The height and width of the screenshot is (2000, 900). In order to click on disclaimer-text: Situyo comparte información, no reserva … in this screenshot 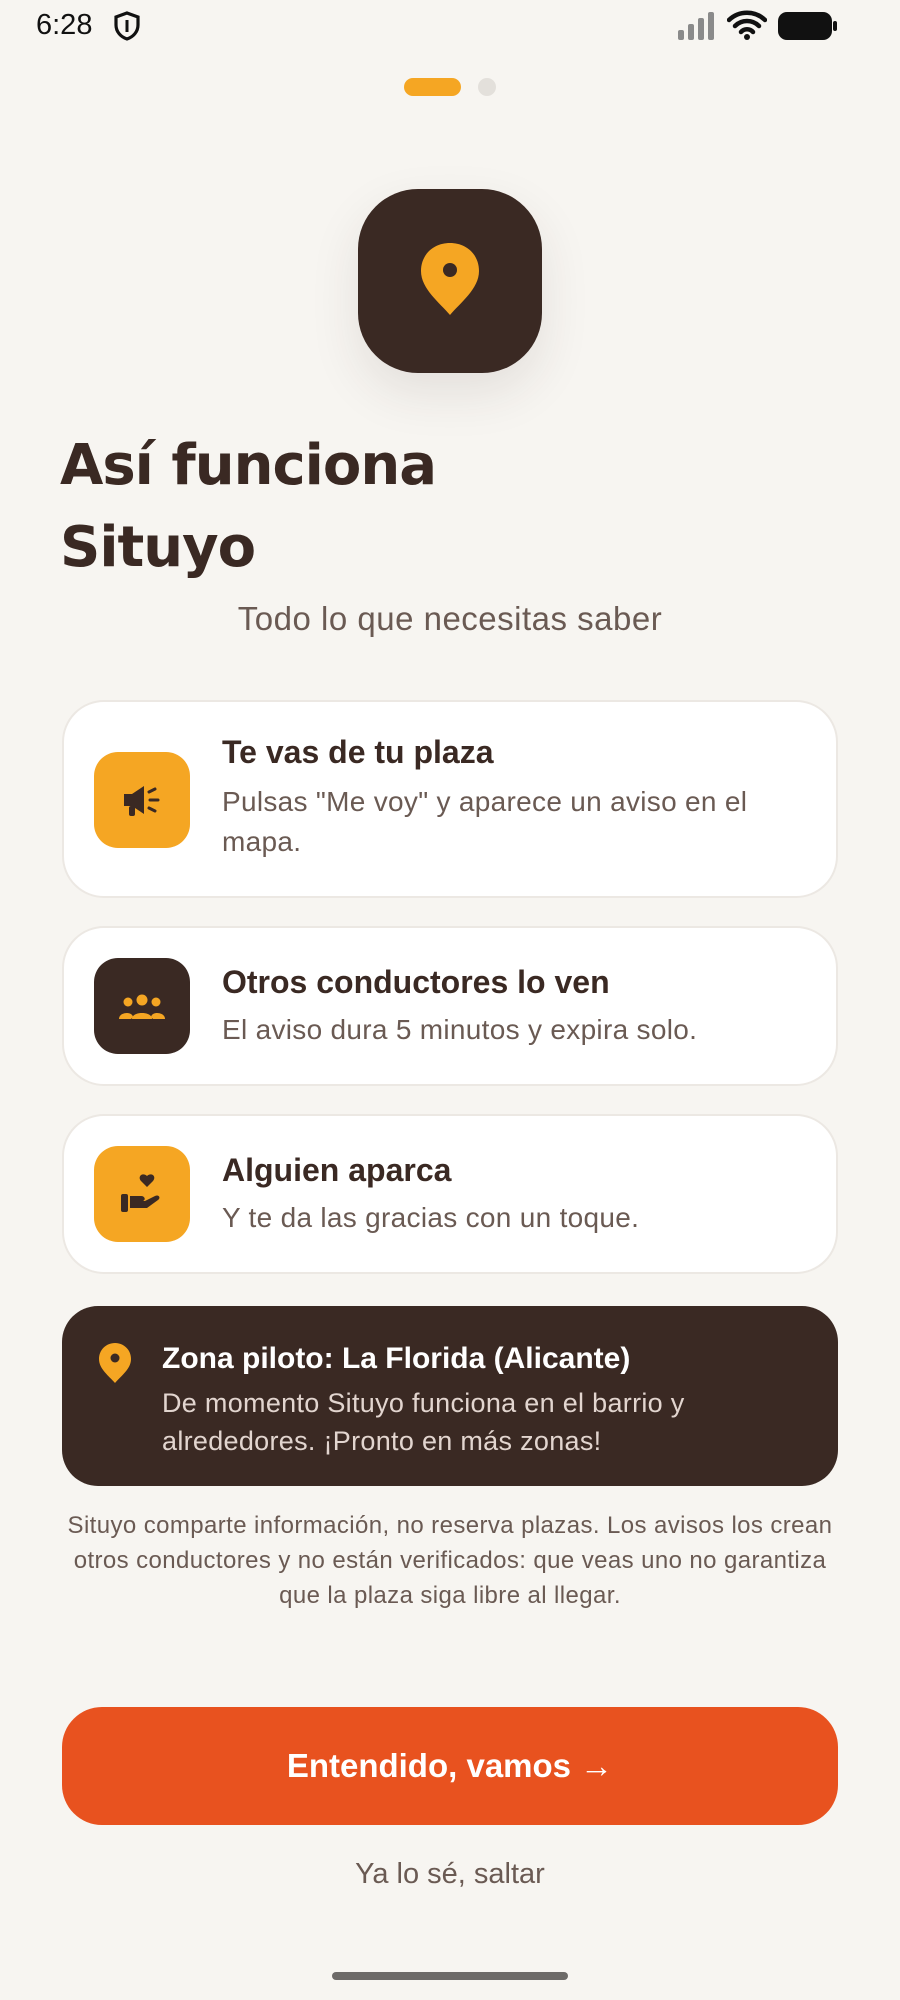, I will do `click(450, 1560)`.